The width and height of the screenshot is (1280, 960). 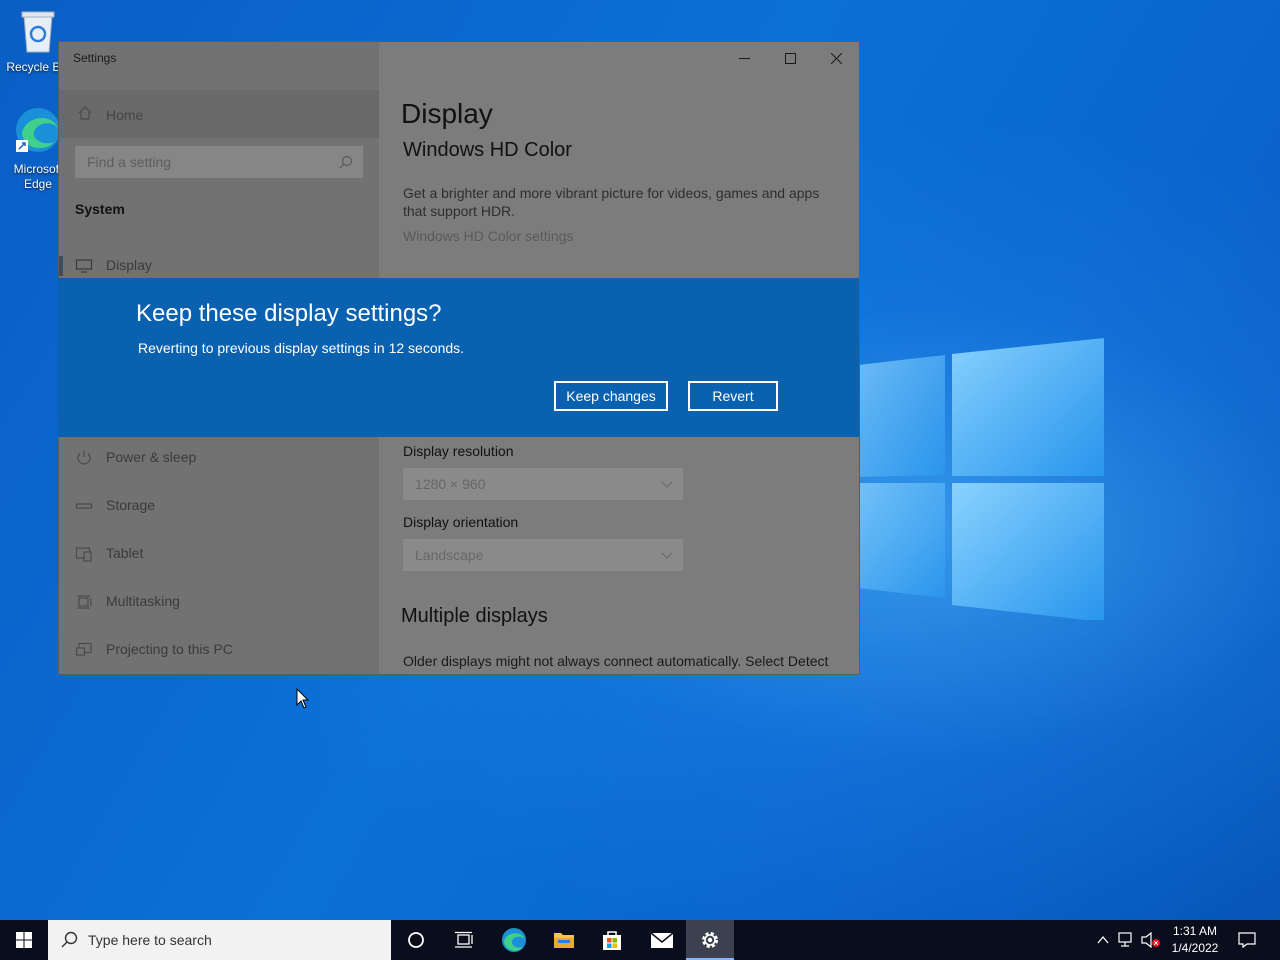 I want to click on minimize-icon, so click(x=744, y=58).